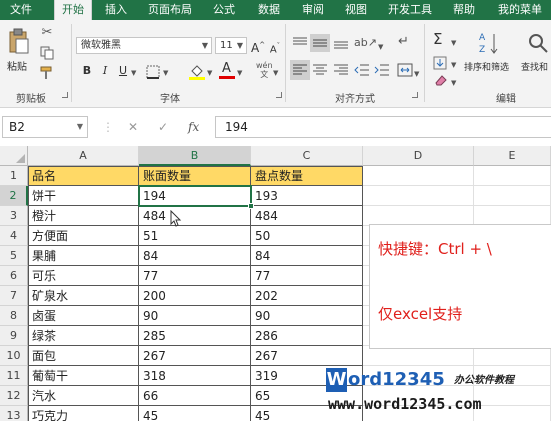 The image size is (551, 421). What do you see at coordinates (83, 336) in the screenshot?
I see `table-cell: 绿茶` at bounding box center [83, 336].